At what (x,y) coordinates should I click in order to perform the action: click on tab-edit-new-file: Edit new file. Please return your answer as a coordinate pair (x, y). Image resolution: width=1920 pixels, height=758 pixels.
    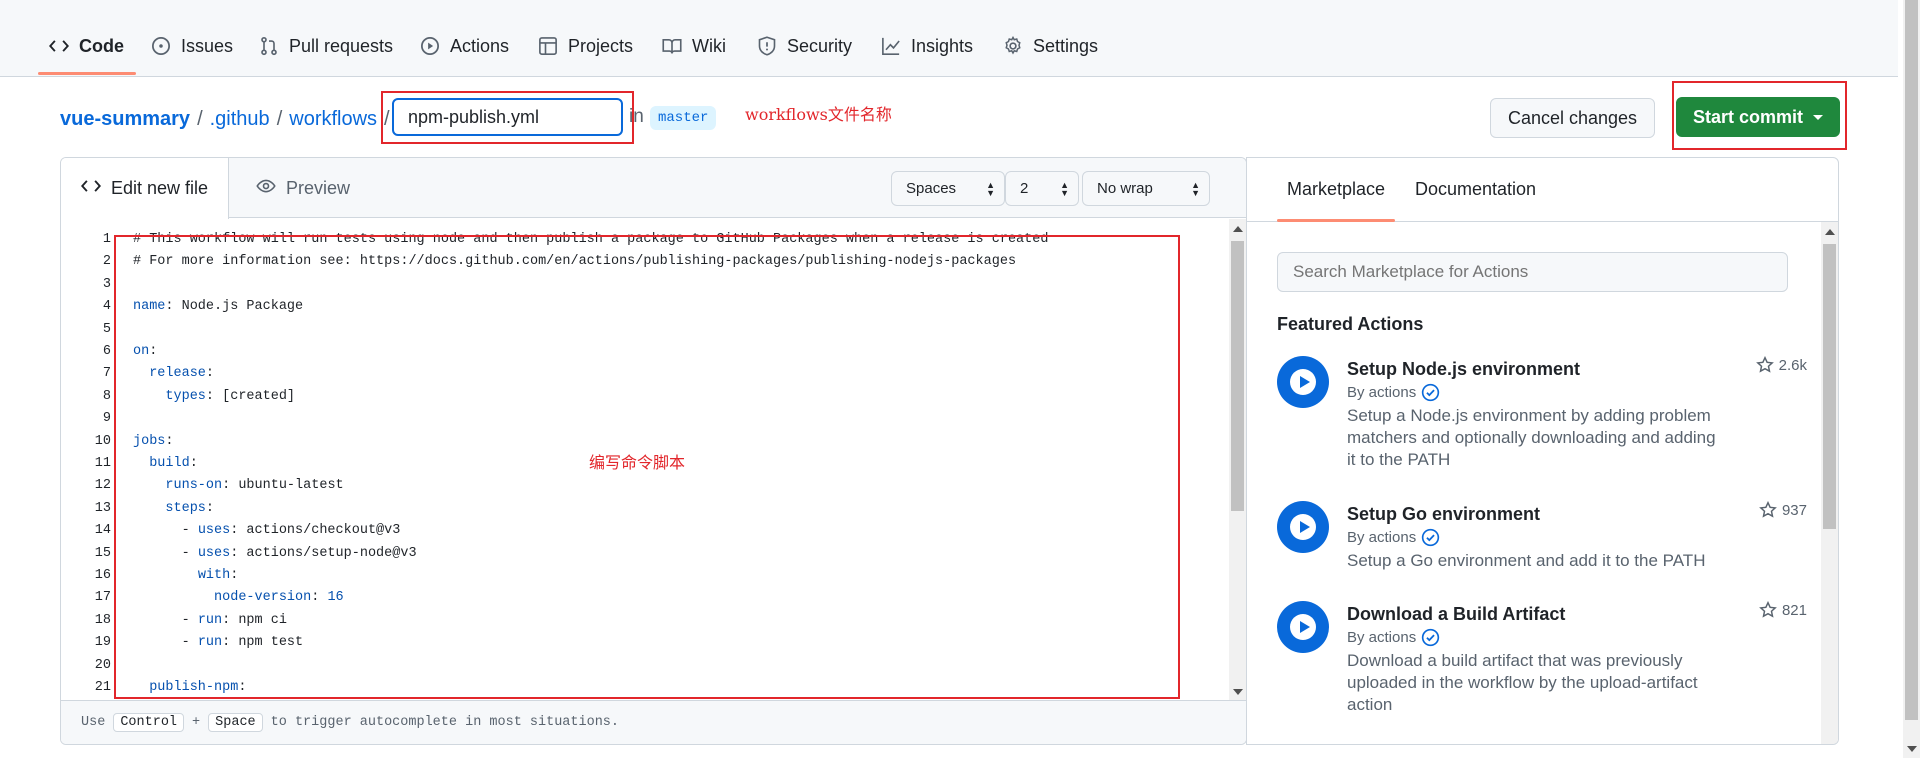
    Looking at the image, I should click on (145, 188).